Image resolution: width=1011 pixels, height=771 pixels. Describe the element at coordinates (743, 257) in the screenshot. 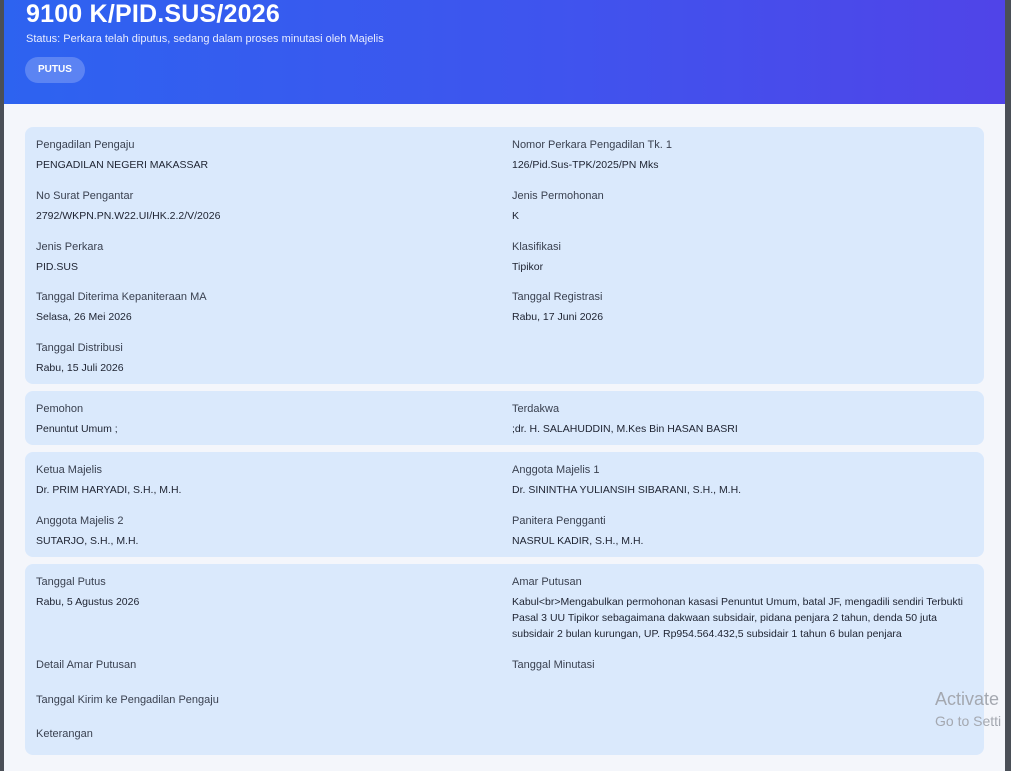

I see `field-klasifikasi: Klasifikasi Tipikor` at that location.